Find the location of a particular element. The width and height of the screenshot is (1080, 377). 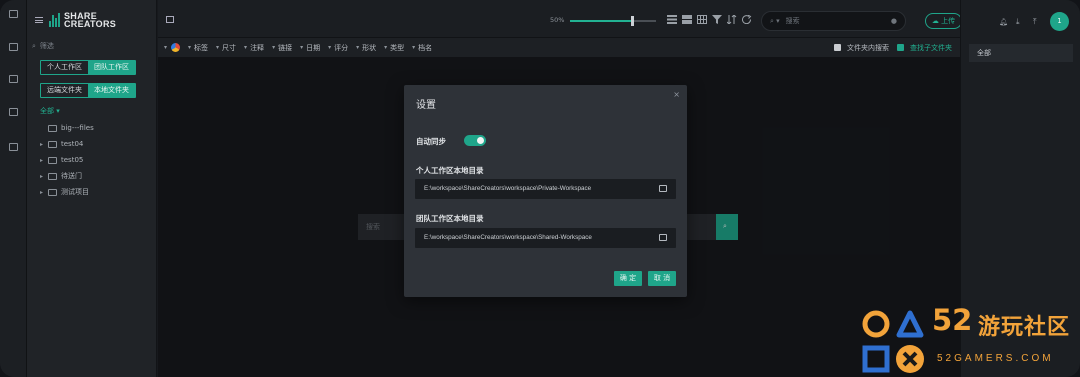

confirm-button: 确 定 is located at coordinates (628, 278).